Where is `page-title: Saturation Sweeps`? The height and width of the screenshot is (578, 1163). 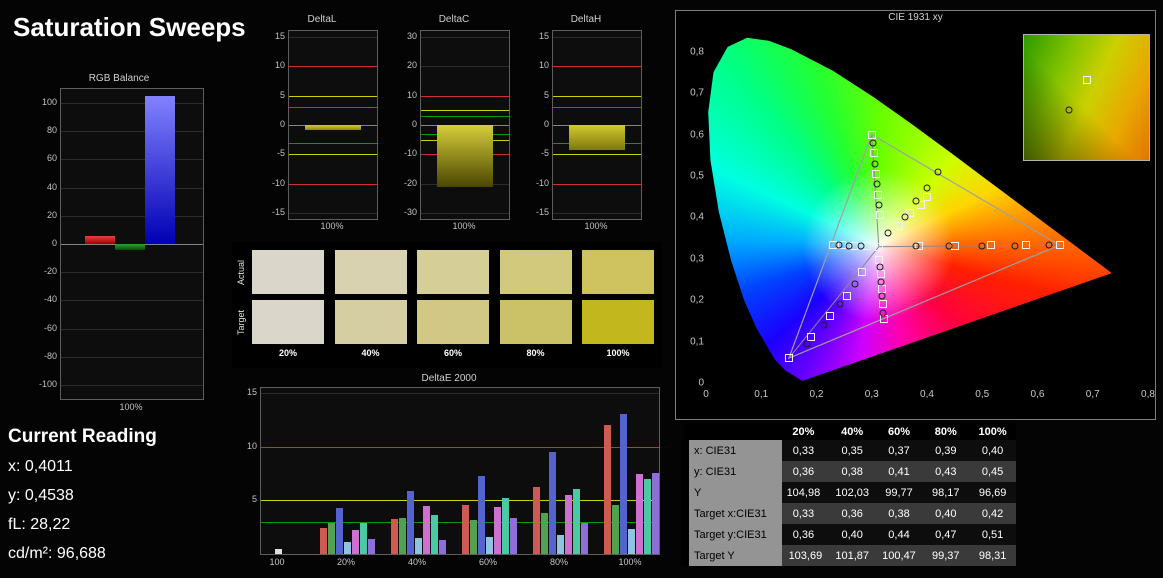
page-title: Saturation Sweeps is located at coordinates (129, 27).